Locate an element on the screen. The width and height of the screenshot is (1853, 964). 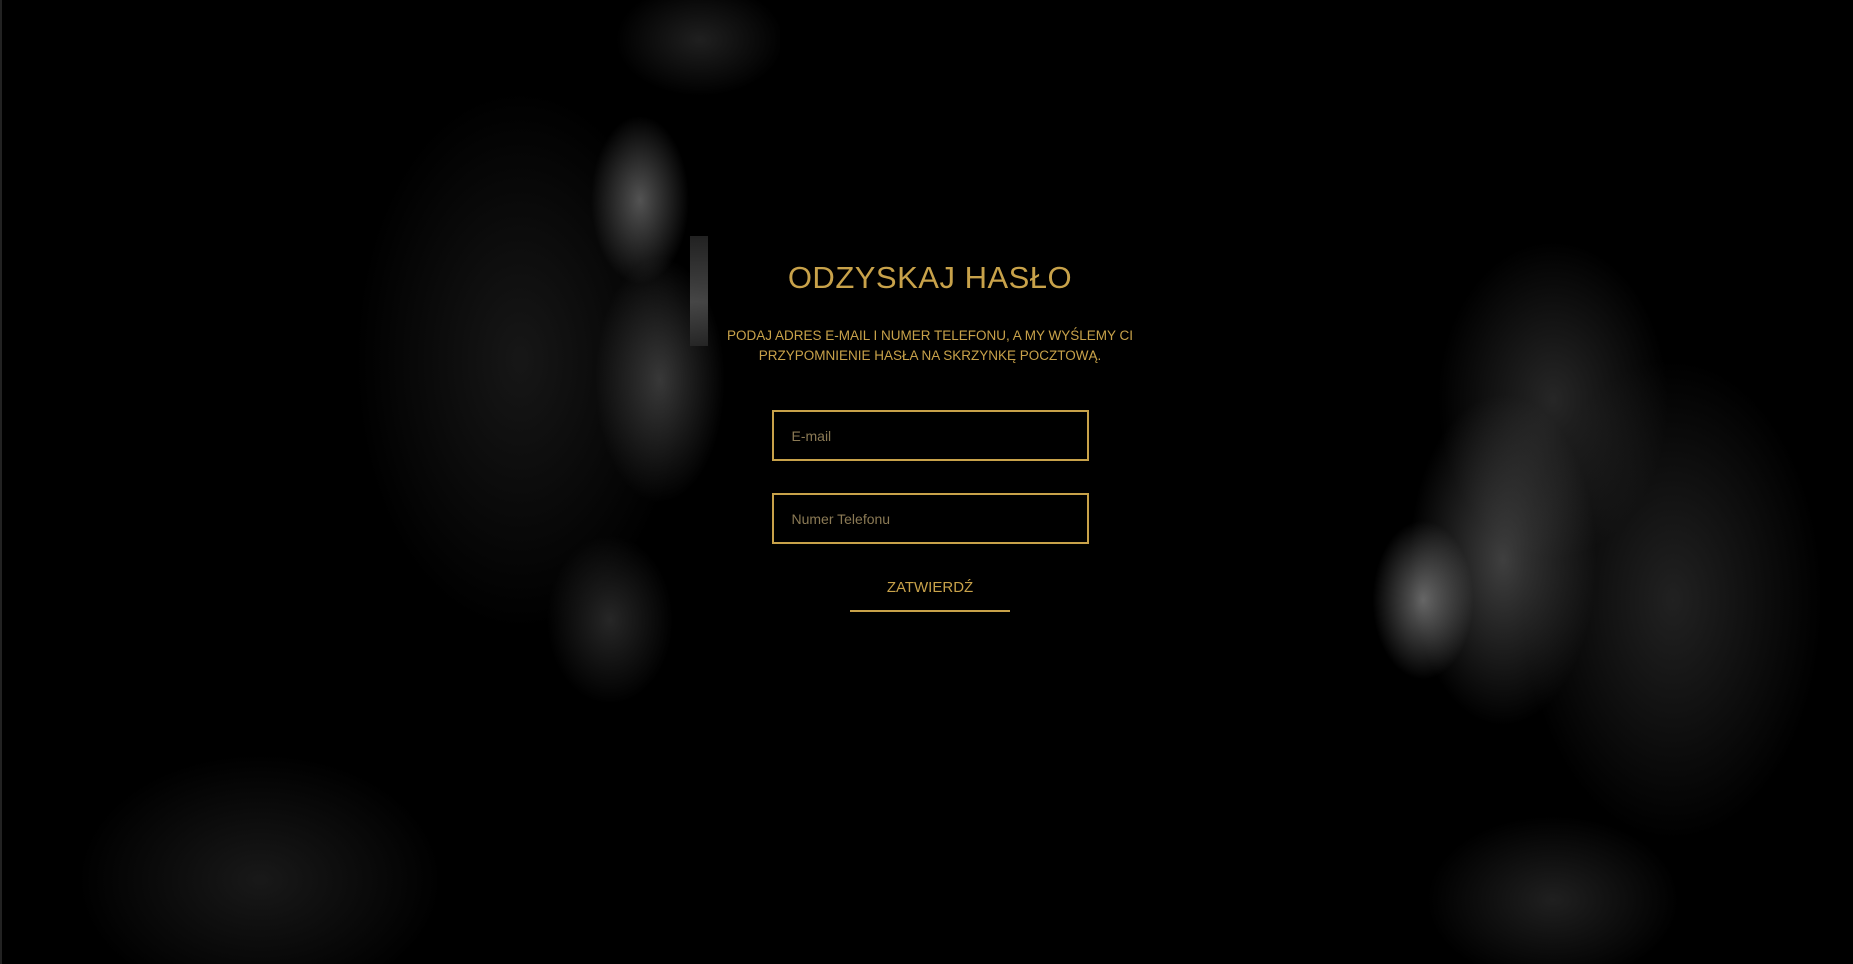
submit-button: ZATWIERDŹ is located at coordinates (930, 595).